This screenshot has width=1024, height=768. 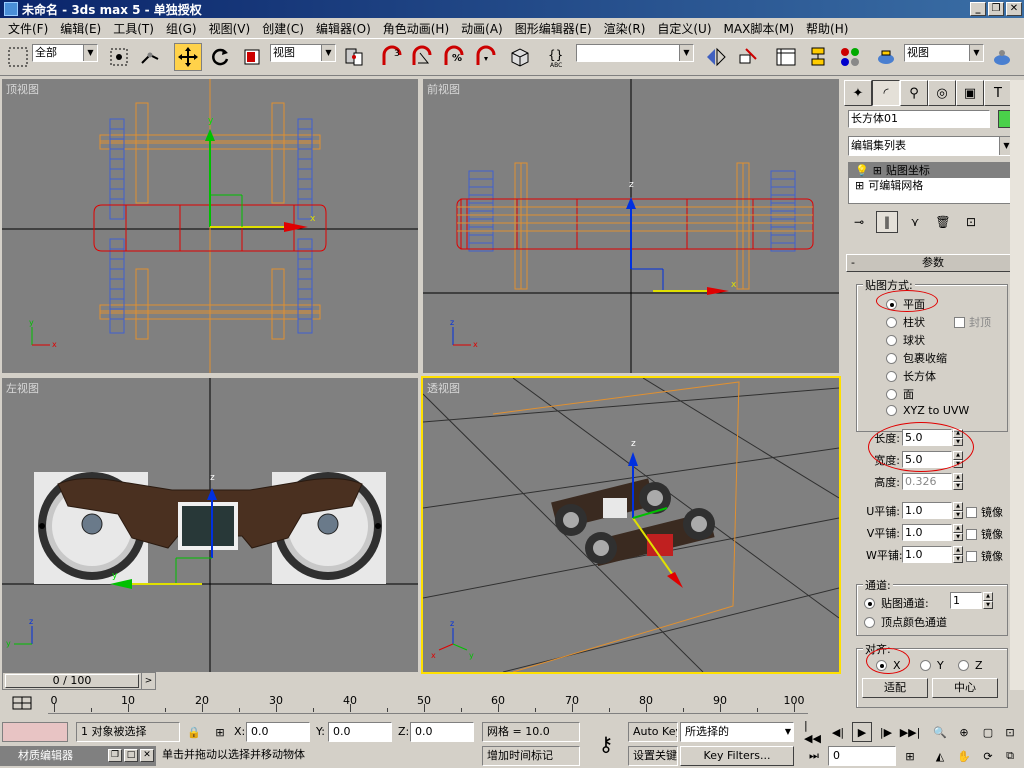 What do you see at coordinates (35, 732) in the screenshot?
I see `maxscript-listener-mini` at bounding box center [35, 732].